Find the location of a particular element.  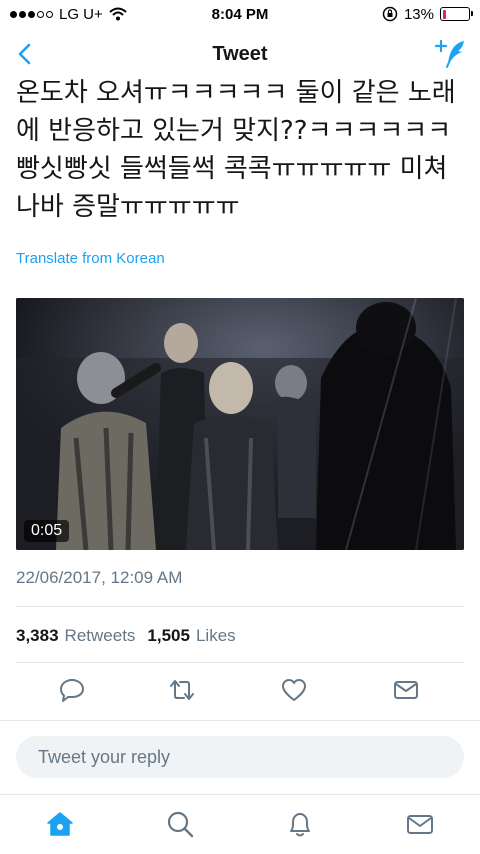

retweet-icon is located at coordinates (182, 690).